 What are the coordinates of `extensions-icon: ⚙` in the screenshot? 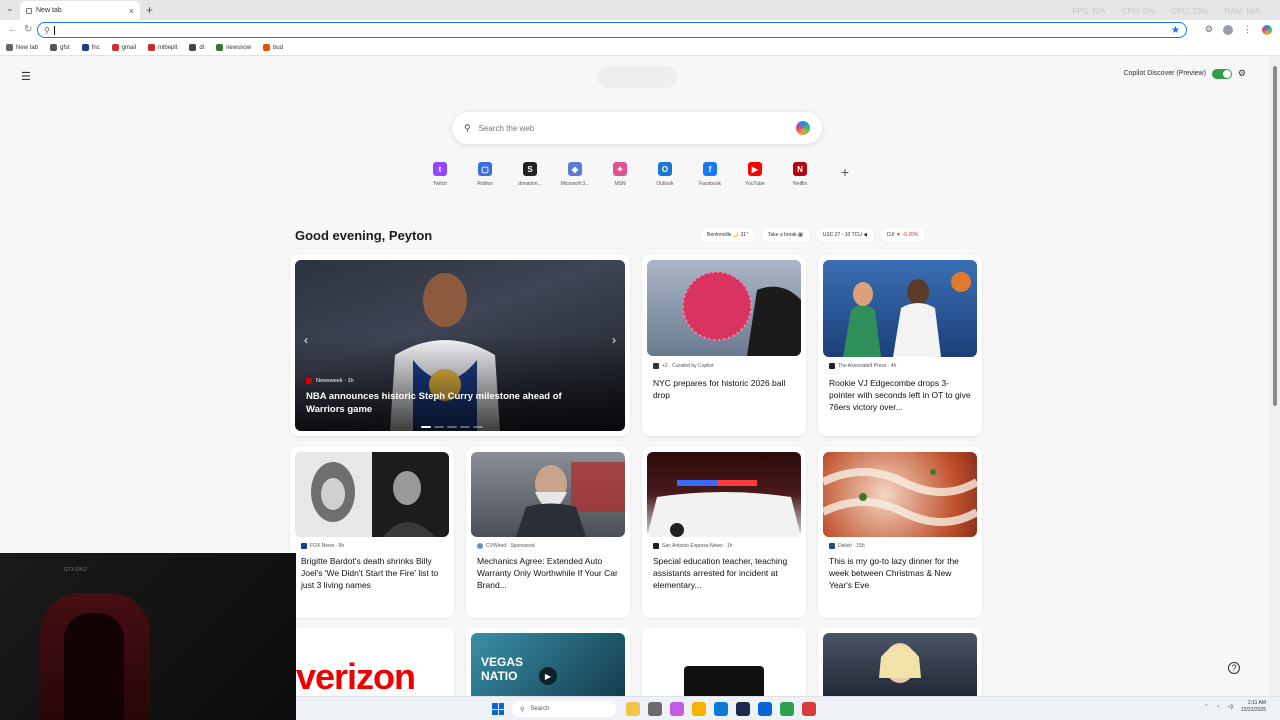 It's located at (1209, 29).